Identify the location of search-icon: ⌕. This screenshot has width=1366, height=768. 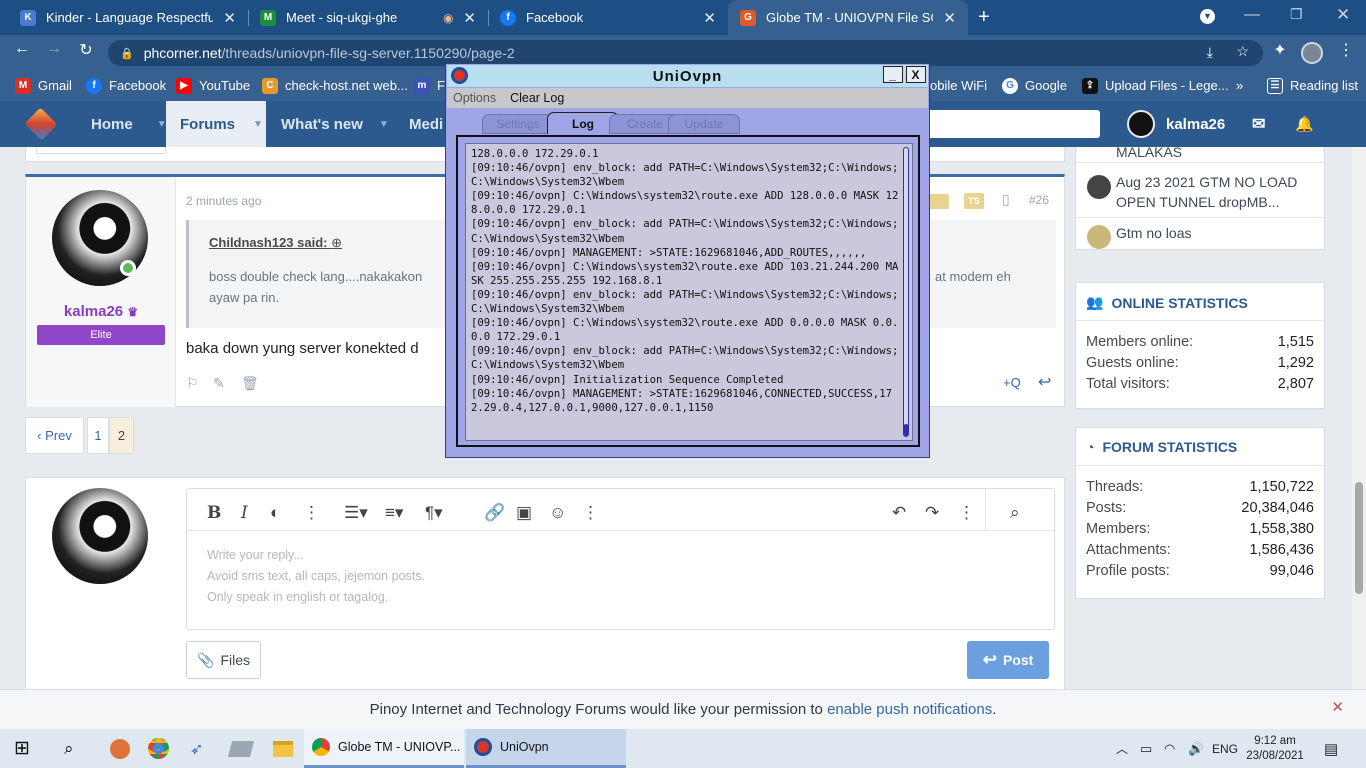
(69, 748).